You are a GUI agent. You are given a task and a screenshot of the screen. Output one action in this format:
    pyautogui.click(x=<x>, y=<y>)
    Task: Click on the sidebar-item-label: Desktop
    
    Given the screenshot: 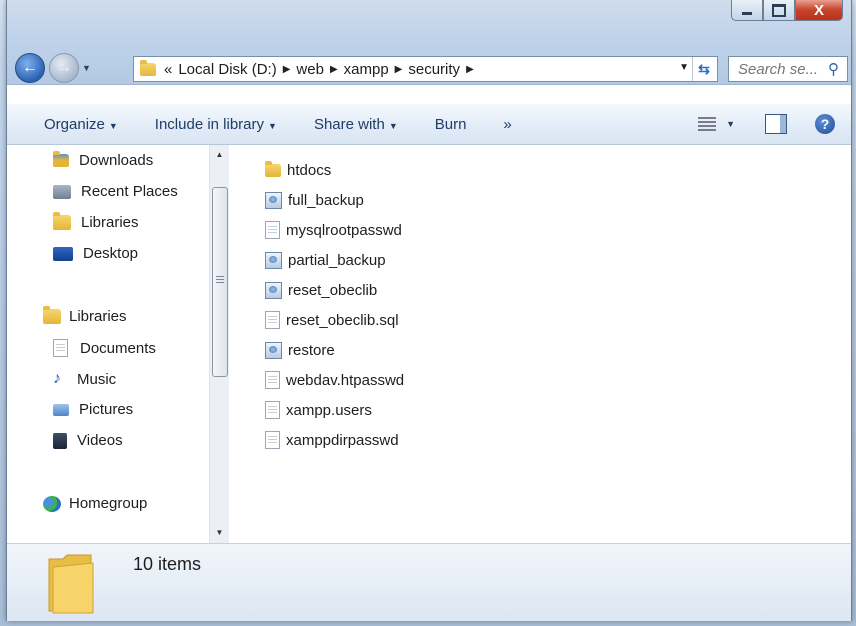 What is the action you would take?
    pyautogui.click(x=111, y=253)
    